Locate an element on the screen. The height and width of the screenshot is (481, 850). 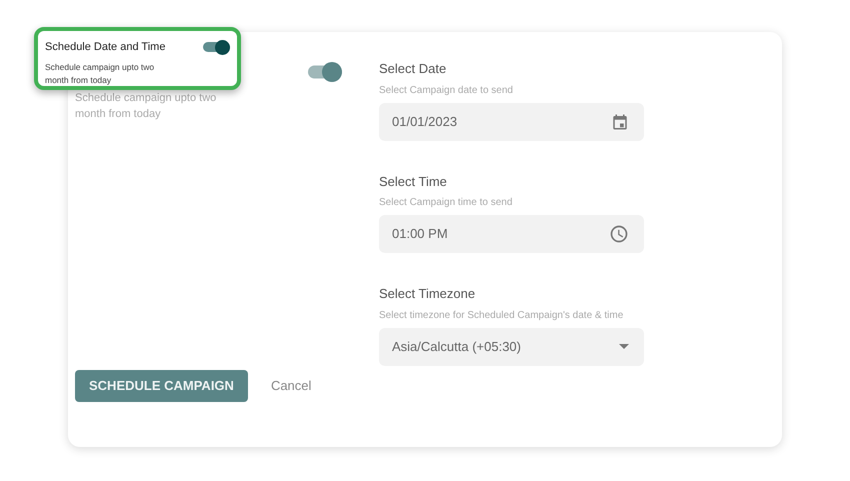
timezone-dropdown: Asia/Calcutta (+05:30) is located at coordinates (511, 347).